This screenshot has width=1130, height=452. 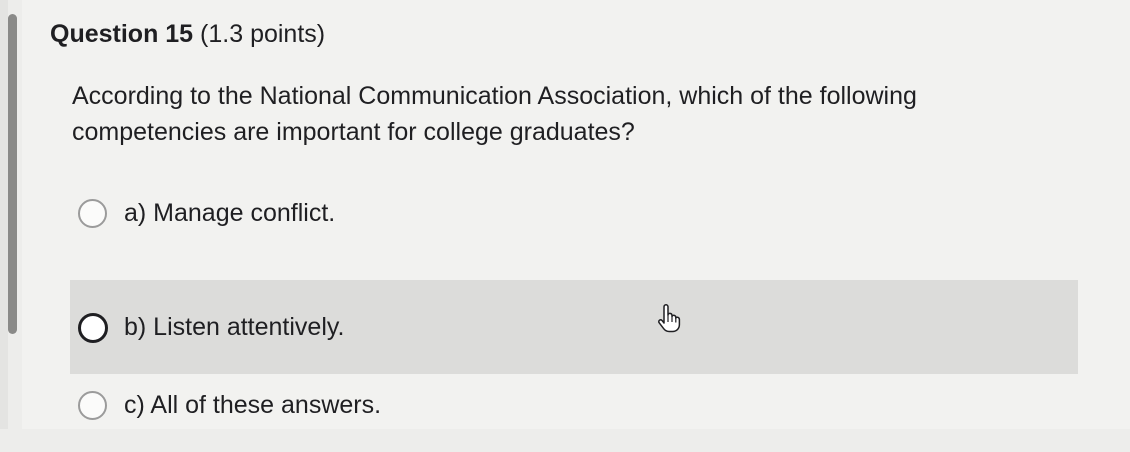 What do you see at coordinates (12, 174) in the screenshot?
I see `scrollbar-thumb` at bounding box center [12, 174].